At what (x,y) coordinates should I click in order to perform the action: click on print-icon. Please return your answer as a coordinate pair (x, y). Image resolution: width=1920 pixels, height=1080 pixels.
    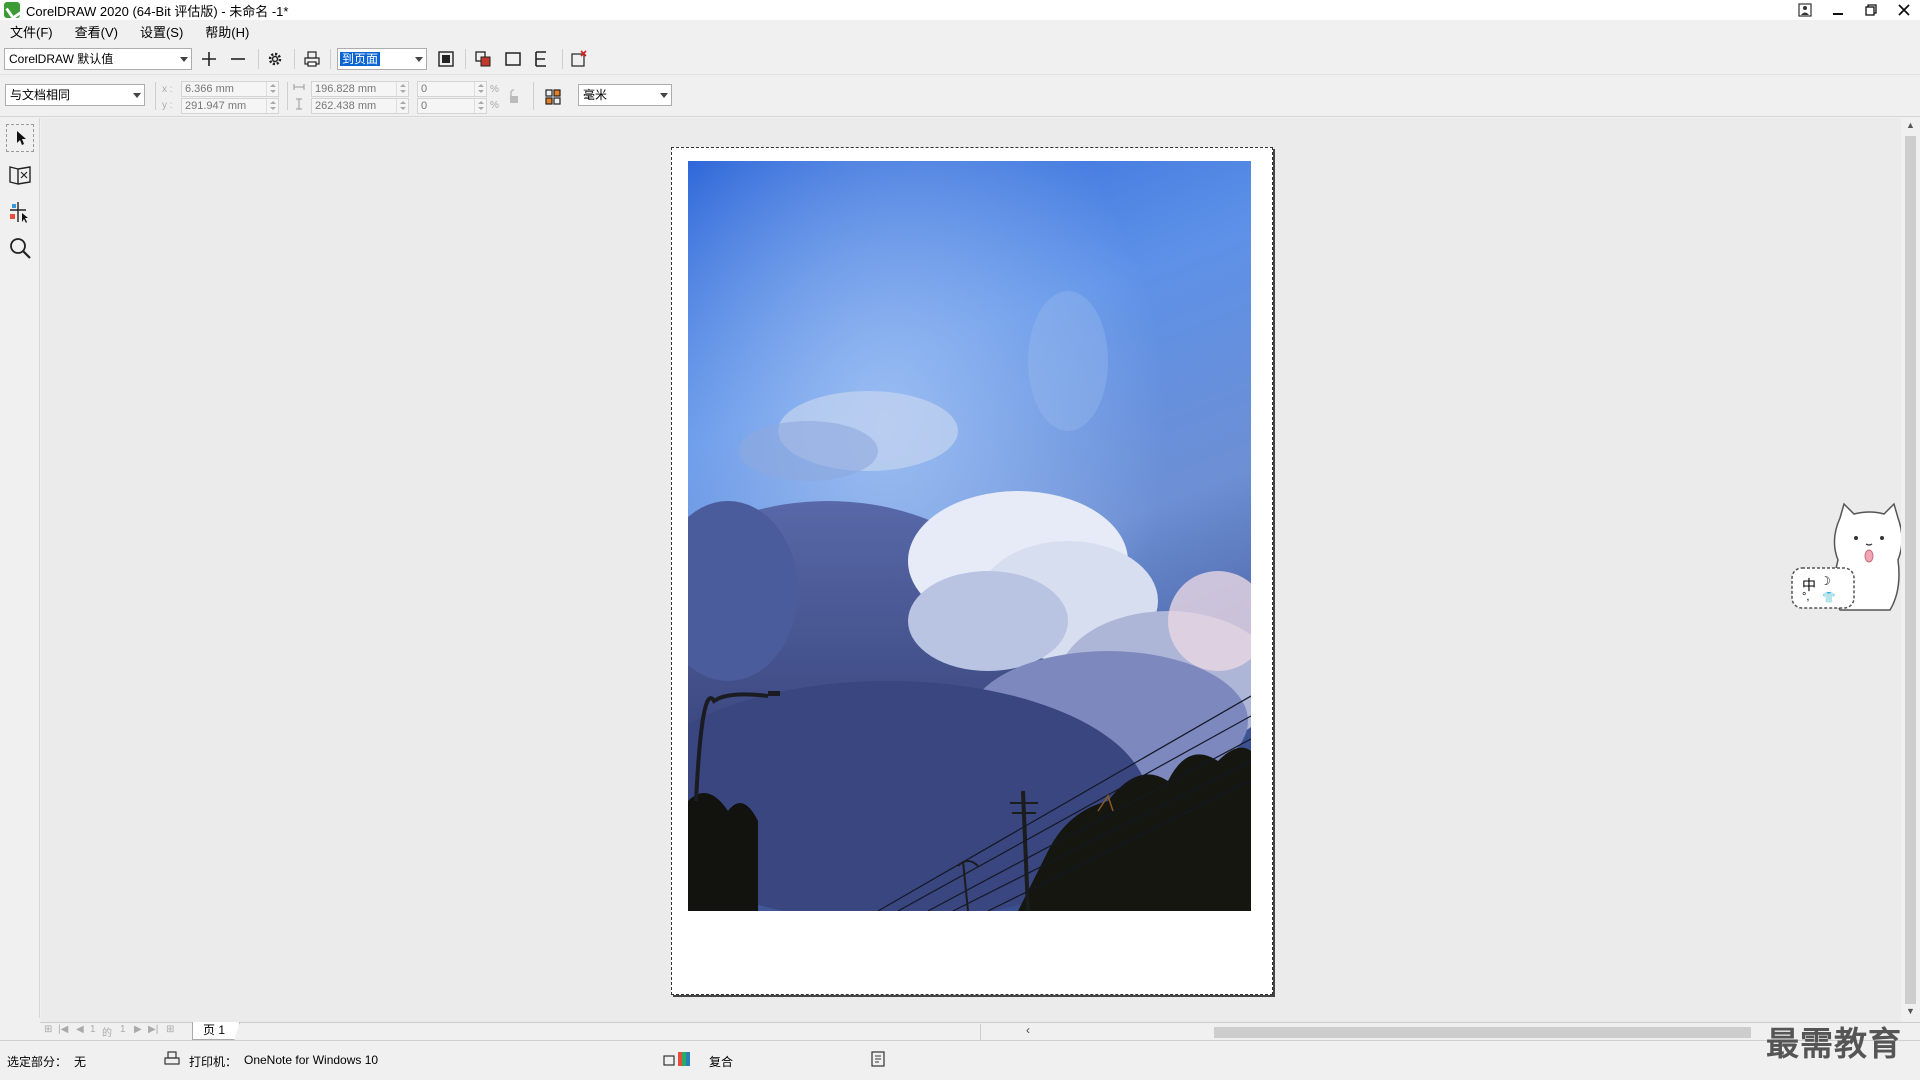
    Looking at the image, I should click on (312, 59).